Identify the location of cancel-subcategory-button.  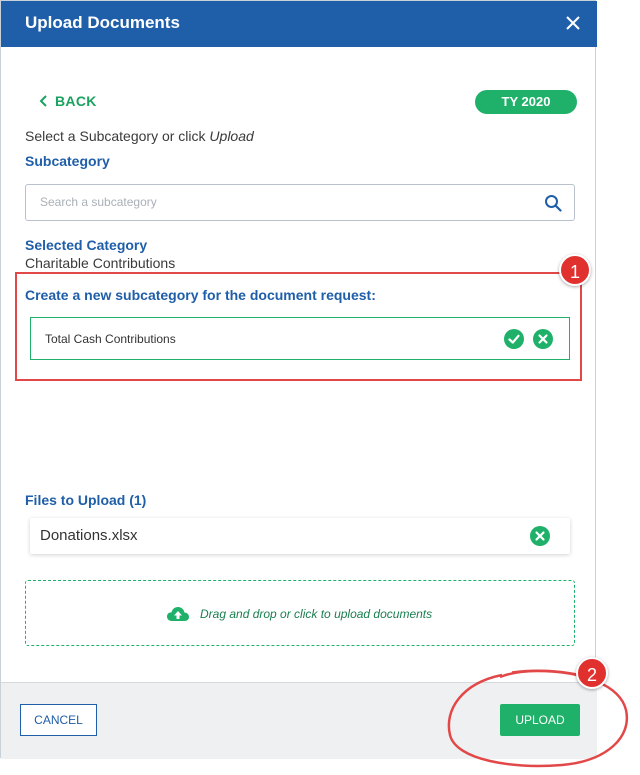
(543, 339).